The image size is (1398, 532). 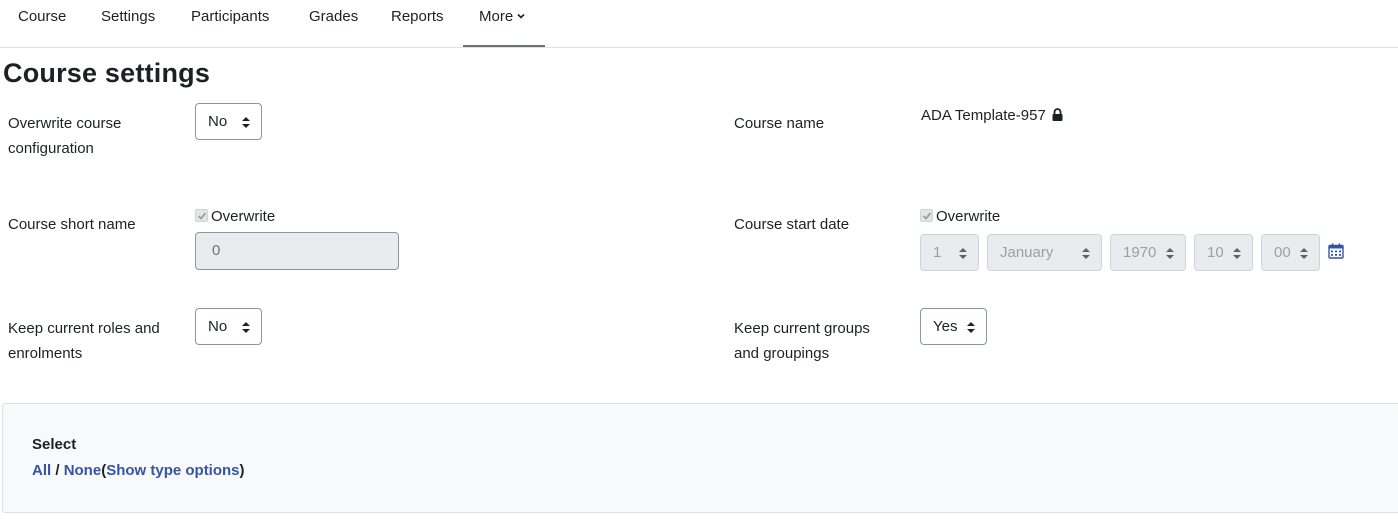 I want to click on course-name-label: Course name, so click(x=779, y=123).